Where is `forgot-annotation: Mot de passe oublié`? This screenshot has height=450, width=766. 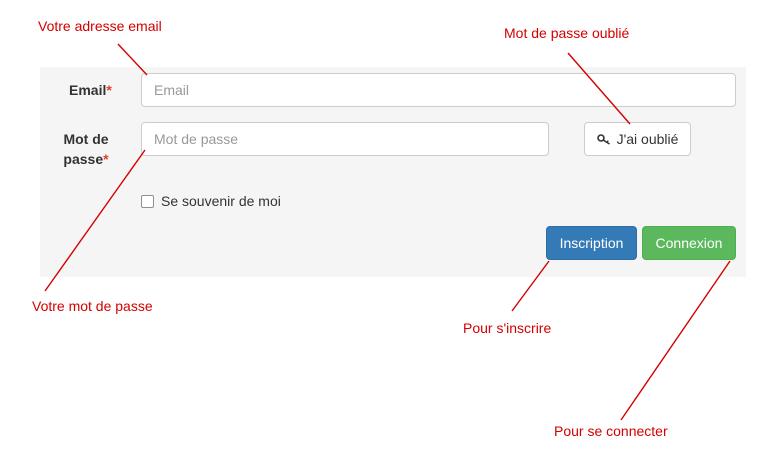 forgot-annotation: Mot de passe oublié is located at coordinates (567, 33).